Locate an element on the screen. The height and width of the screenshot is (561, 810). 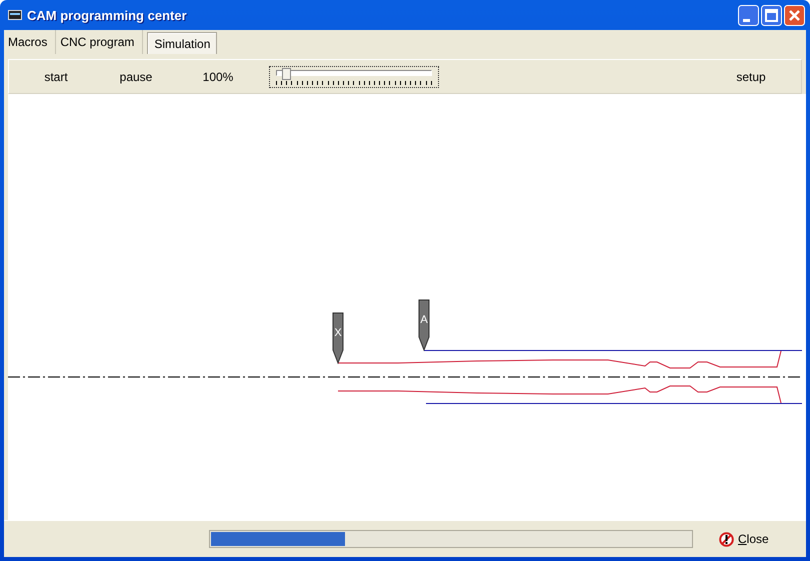
setup-button: setup is located at coordinates (751, 77).